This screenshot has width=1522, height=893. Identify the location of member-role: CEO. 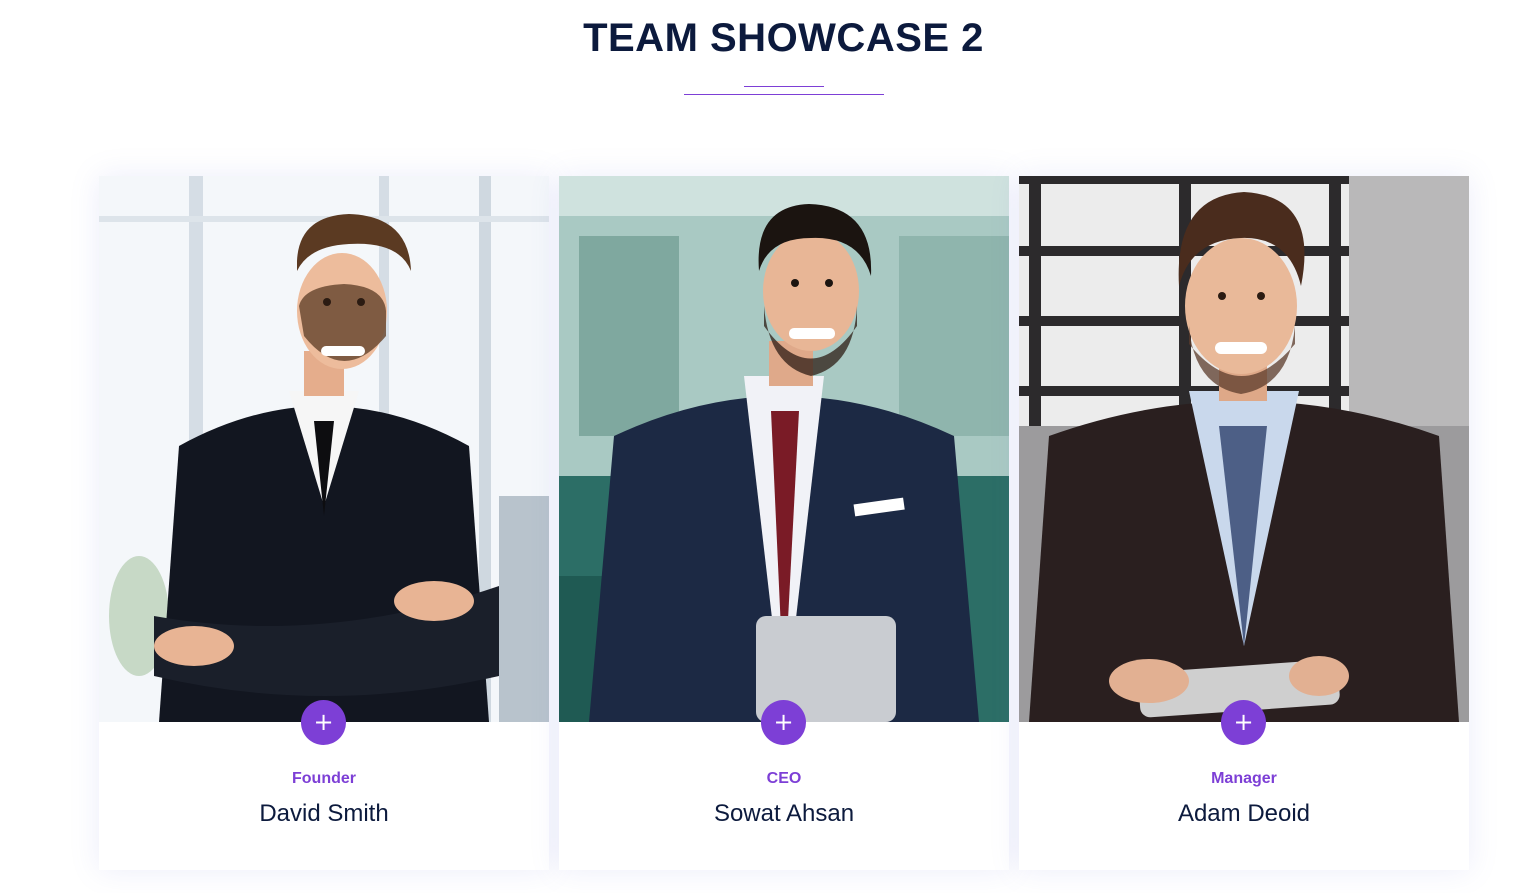
(784, 778).